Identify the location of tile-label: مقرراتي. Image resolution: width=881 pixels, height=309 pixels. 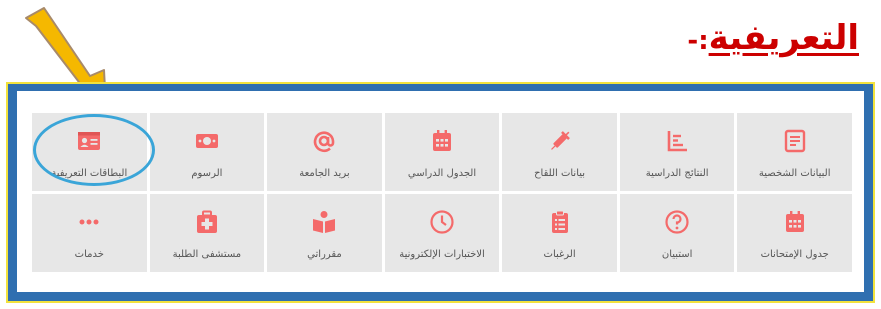
(324, 254).